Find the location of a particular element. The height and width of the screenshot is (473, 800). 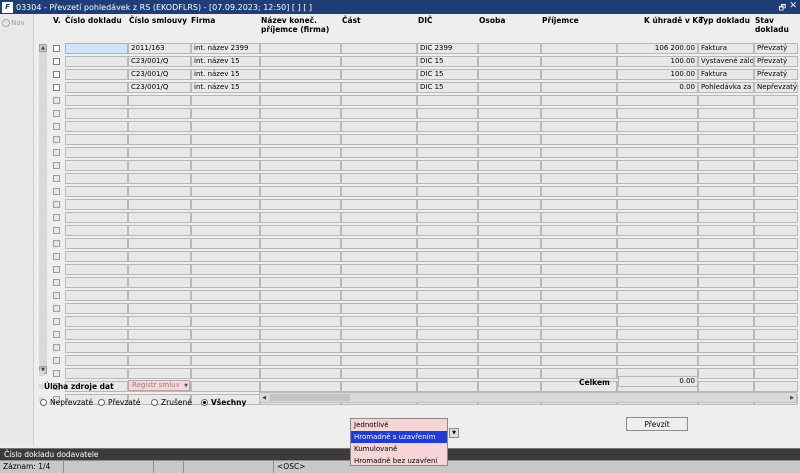

cell-stav-dokladu: Převzatý is located at coordinates (776, 61).